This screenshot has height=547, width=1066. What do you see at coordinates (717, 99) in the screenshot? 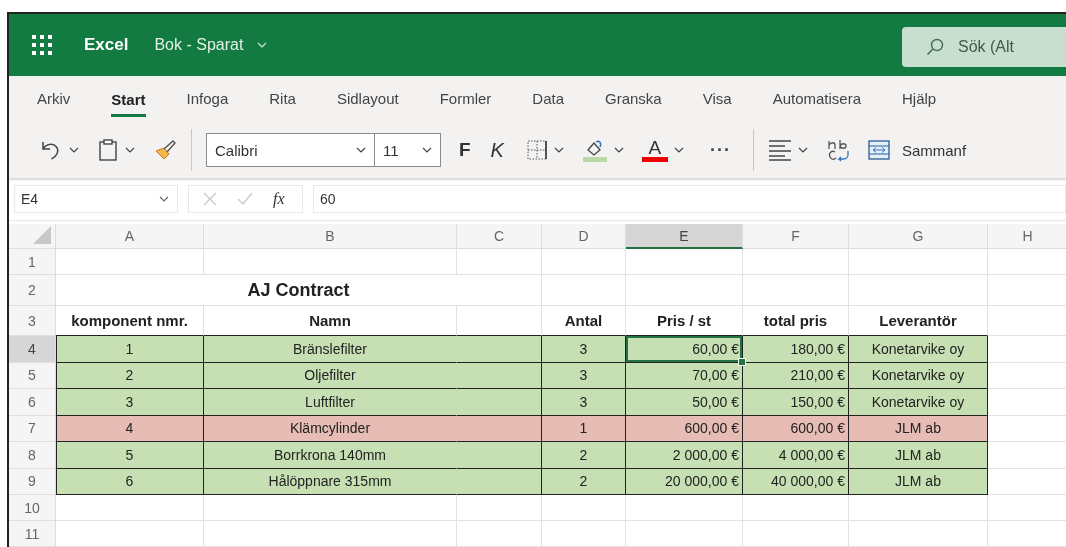
I see `ribbon-tab: Visa` at bounding box center [717, 99].